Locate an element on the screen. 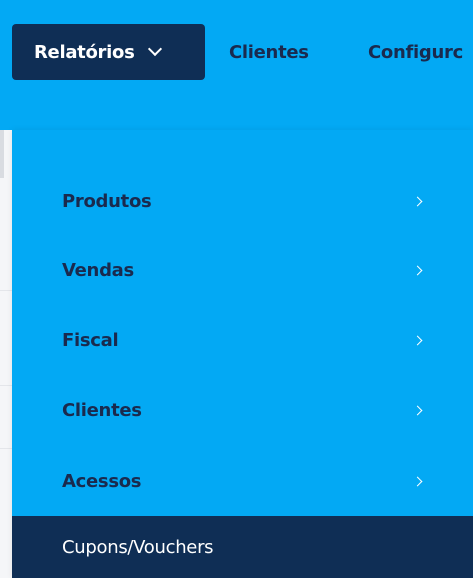 Image resolution: width=473 pixels, height=578 pixels. nav-item-relatorios: Relatórios is located at coordinates (108, 52).